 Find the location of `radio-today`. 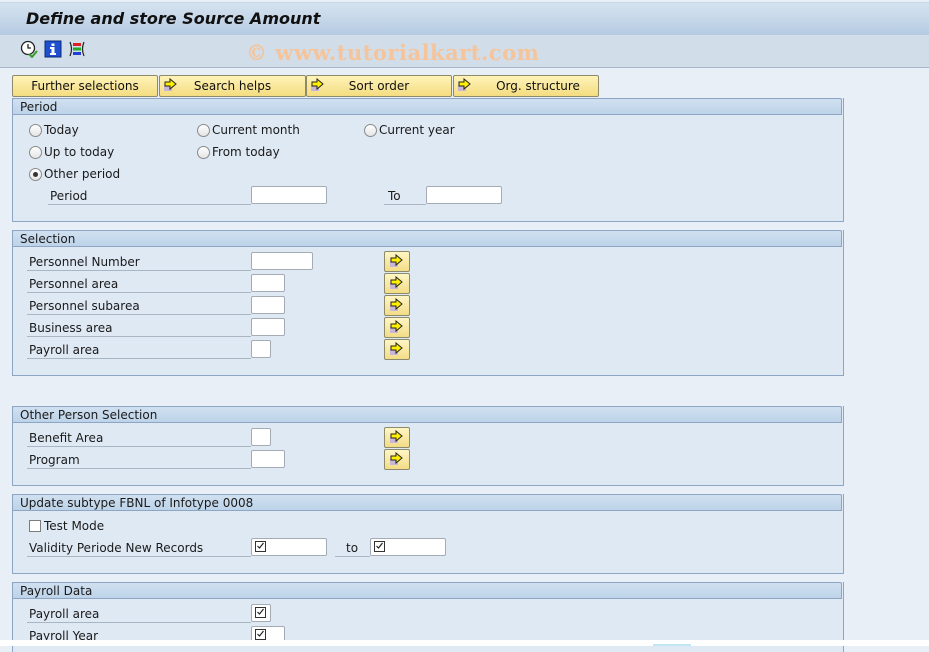

radio-today is located at coordinates (35, 130).